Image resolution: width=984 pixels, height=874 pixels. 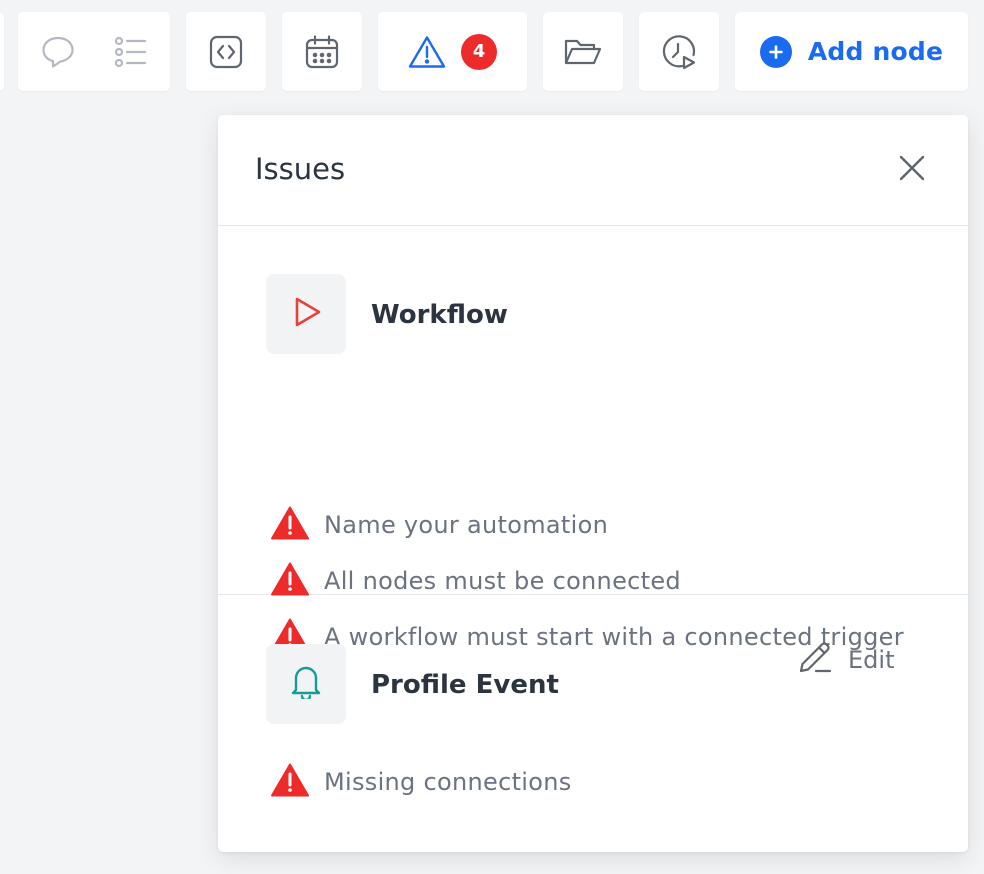 What do you see at coordinates (94, 51) in the screenshot?
I see `toolbar-comment-list-group` at bounding box center [94, 51].